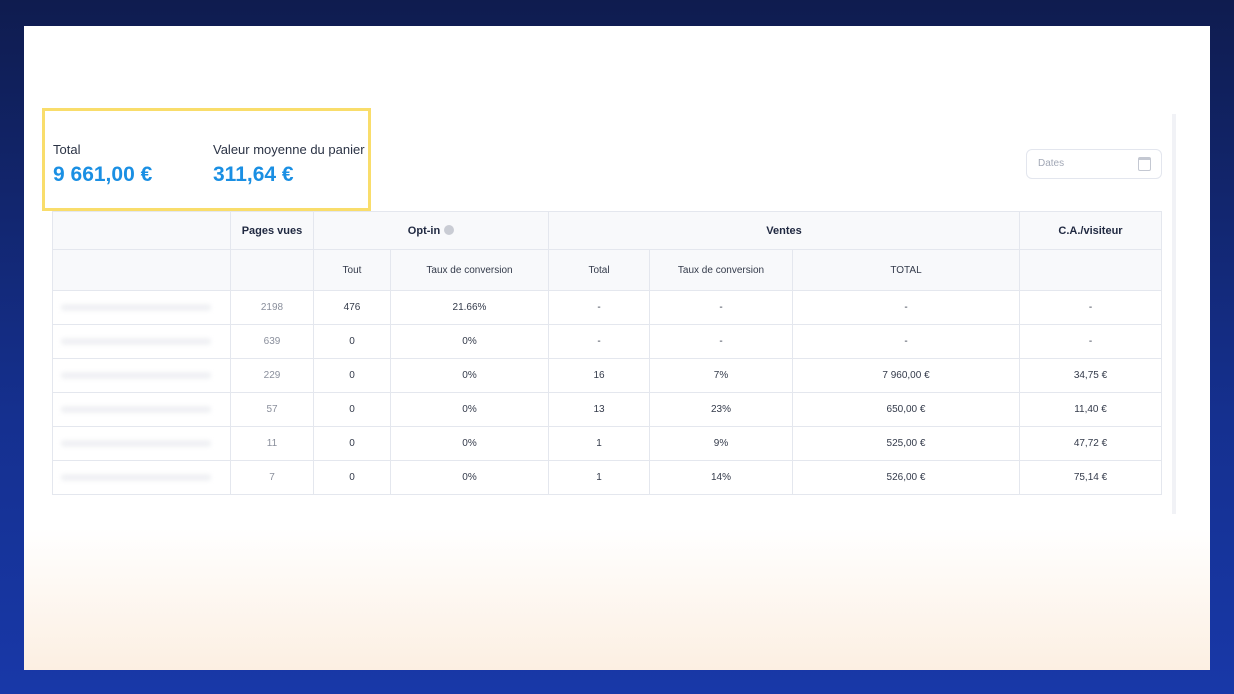 The height and width of the screenshot is (694, 1234). I want to click on cell-optin-taux: 21.66%, so click(469, 307).